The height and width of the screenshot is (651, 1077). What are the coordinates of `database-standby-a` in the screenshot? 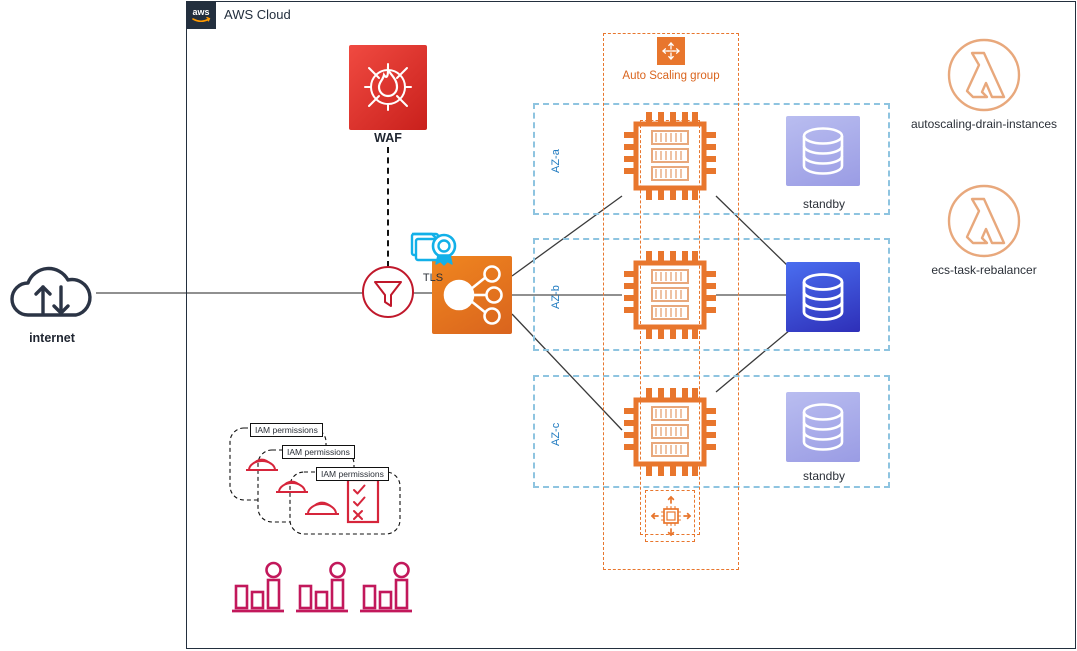 It's located at (823, 151).